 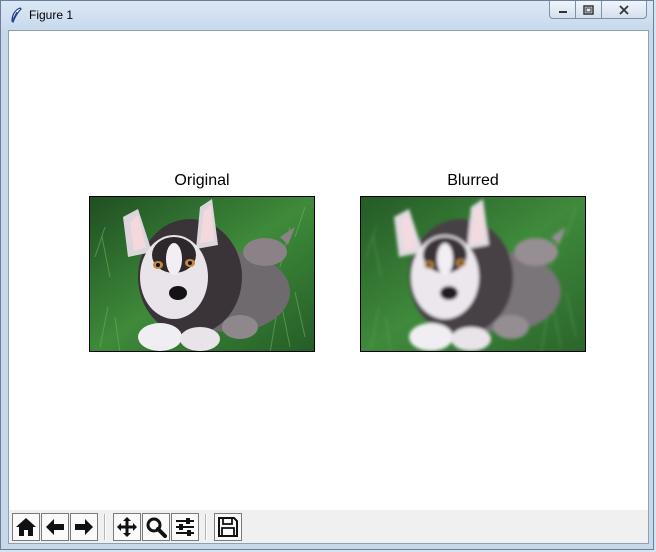 I want to click on home-icon, so click(x=26, y=527).